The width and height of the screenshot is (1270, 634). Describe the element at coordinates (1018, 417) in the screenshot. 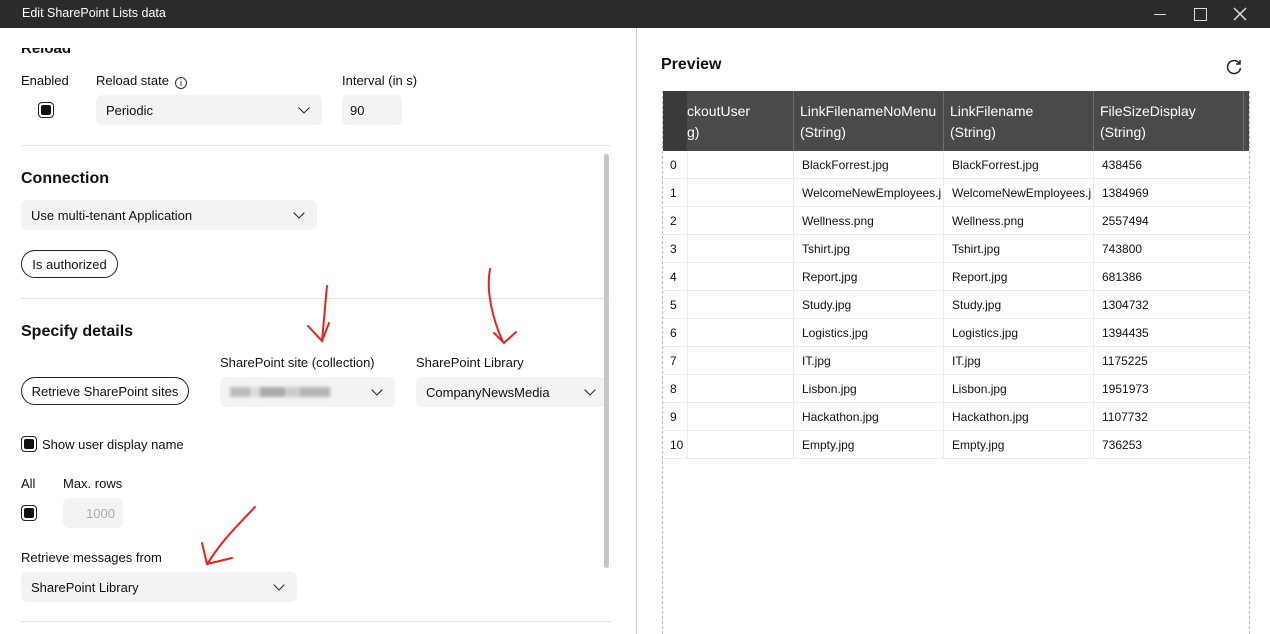

I see `link-filename-cell: Hackathon.jpg` at that location.